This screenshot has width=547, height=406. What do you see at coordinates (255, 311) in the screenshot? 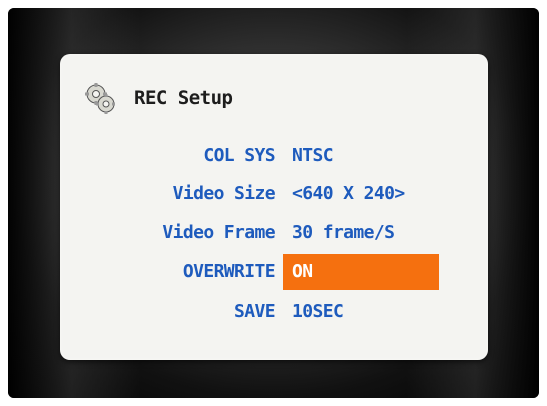
I see `menu-item-label: SAVE` at bounding box center [255, 311].